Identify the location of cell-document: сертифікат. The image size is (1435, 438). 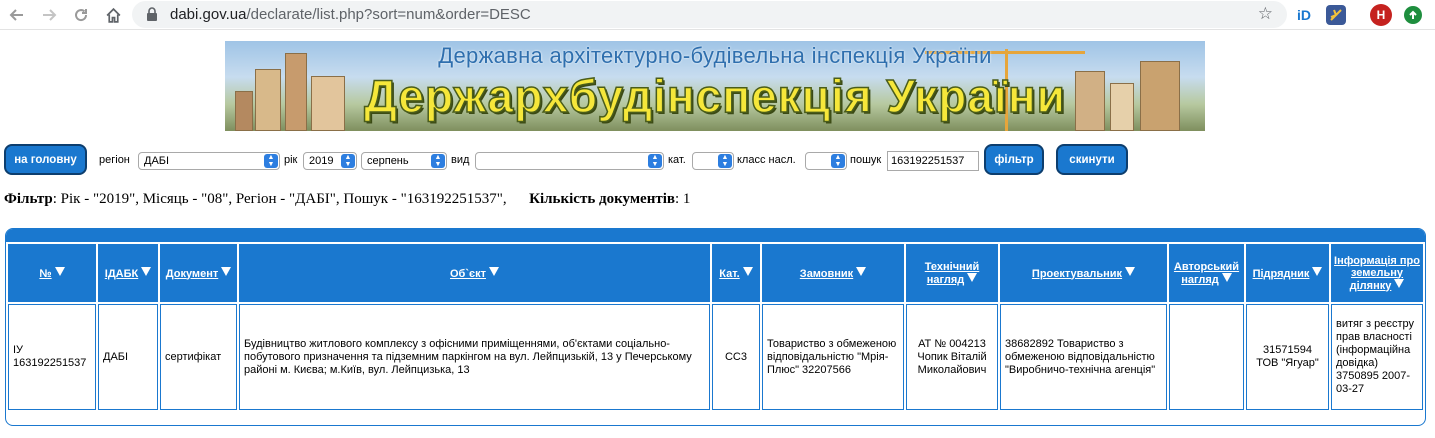
(198, 357).